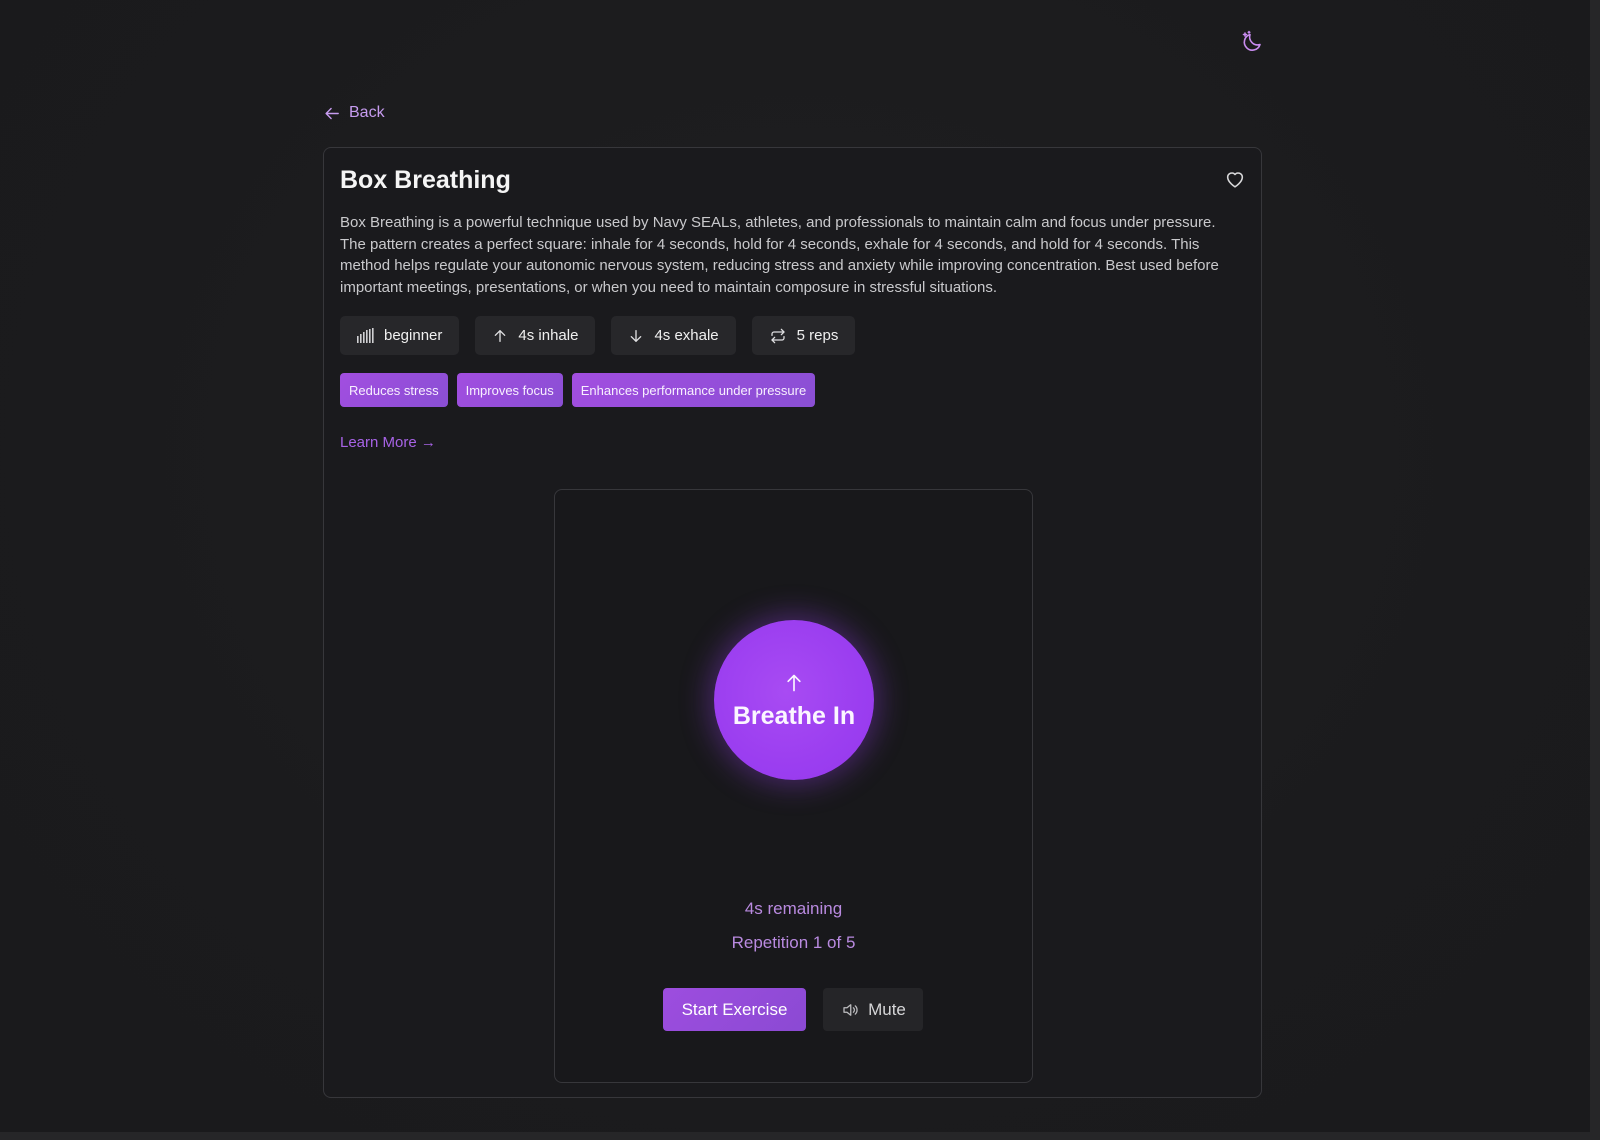 This screenshot has height=1140, width=1600. I want to click on theme-toggle-button, so click(1252, 42).